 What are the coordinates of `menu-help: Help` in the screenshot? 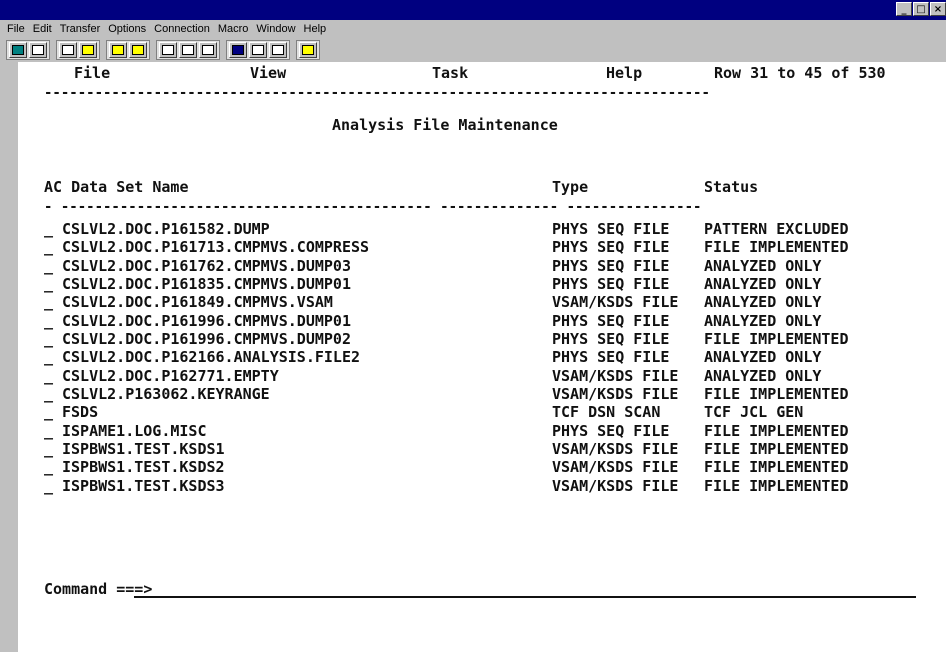 It's located at (315, 29).